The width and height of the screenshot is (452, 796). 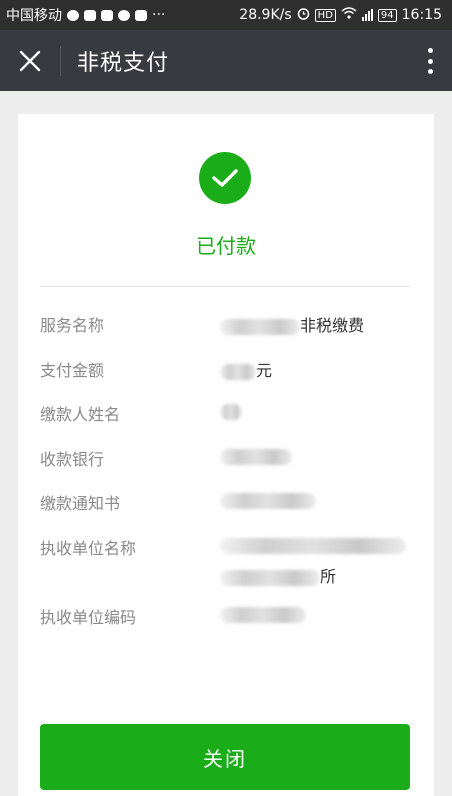 What do you see at coordinates (73, 15) in the screenshot?
I see `wechat-notification-icon` at bounding box center [73, 15].